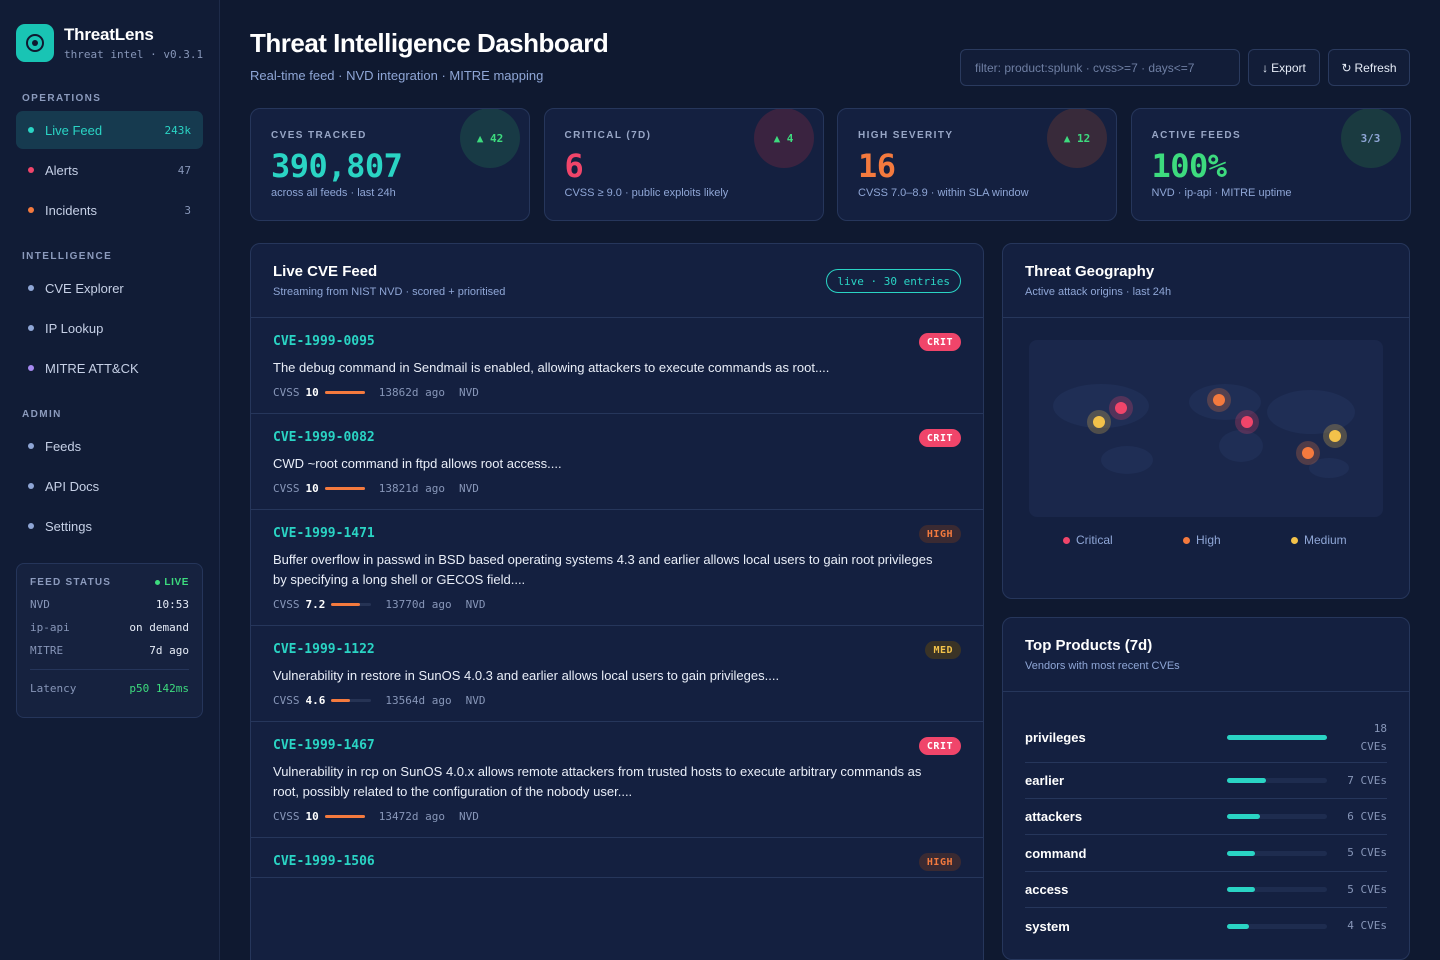  What do you see at coordinates (109, 446) in the screenshot?
I see `sidebar-item-feeds: Feeds` at bounding box center [109, 446].